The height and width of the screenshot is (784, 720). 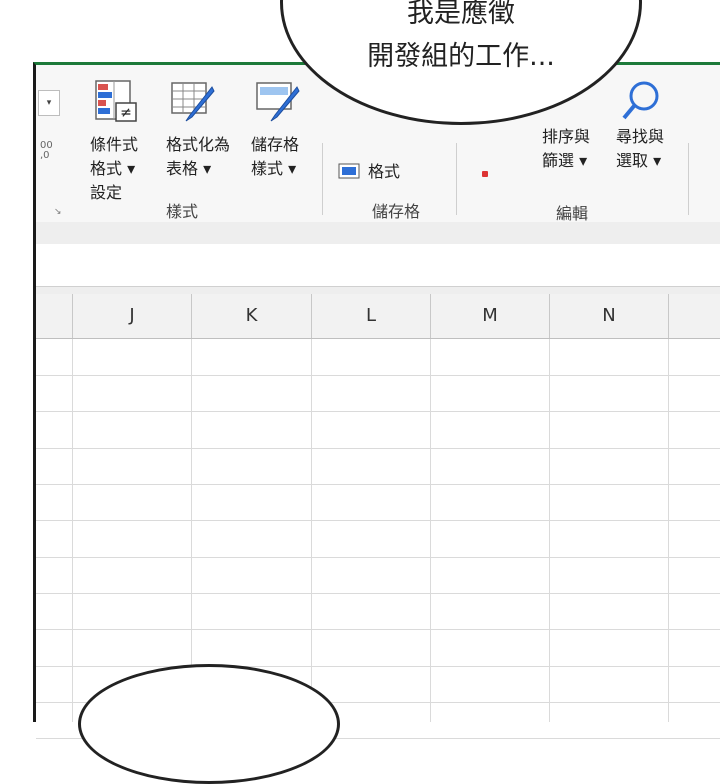 What do you see at coordinates (251, 316) in the screenshot?
I see `column-header-k: K` at bounding box center [251, 316].